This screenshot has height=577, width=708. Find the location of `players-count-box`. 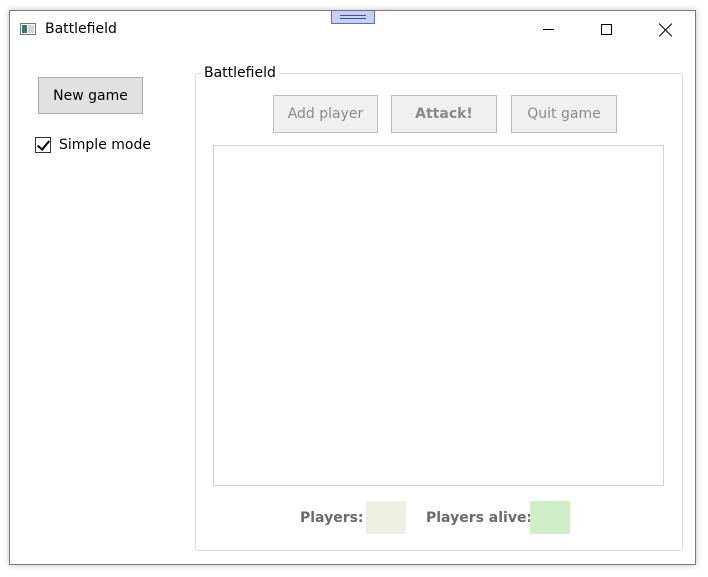

players-count-box is located at coordinates (386, 517).